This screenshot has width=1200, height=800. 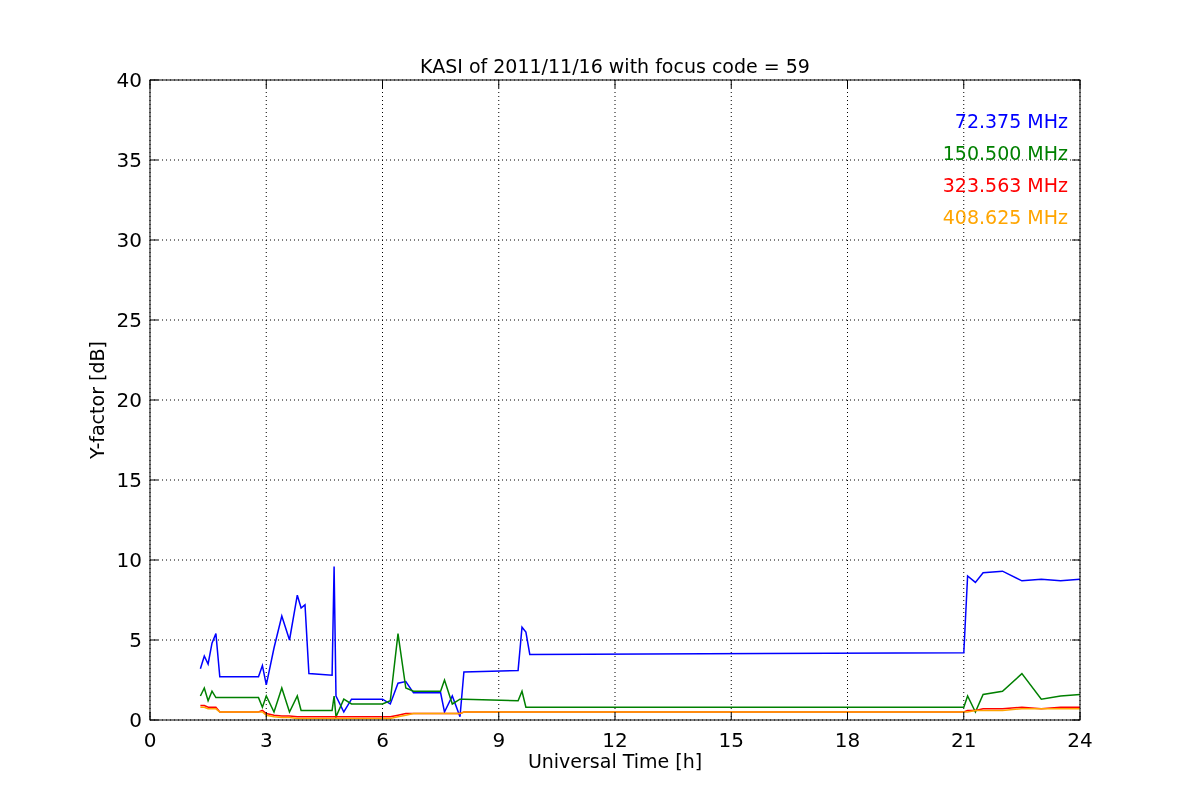 I want to click on tick-label: 6, so click(x=382, y=740).